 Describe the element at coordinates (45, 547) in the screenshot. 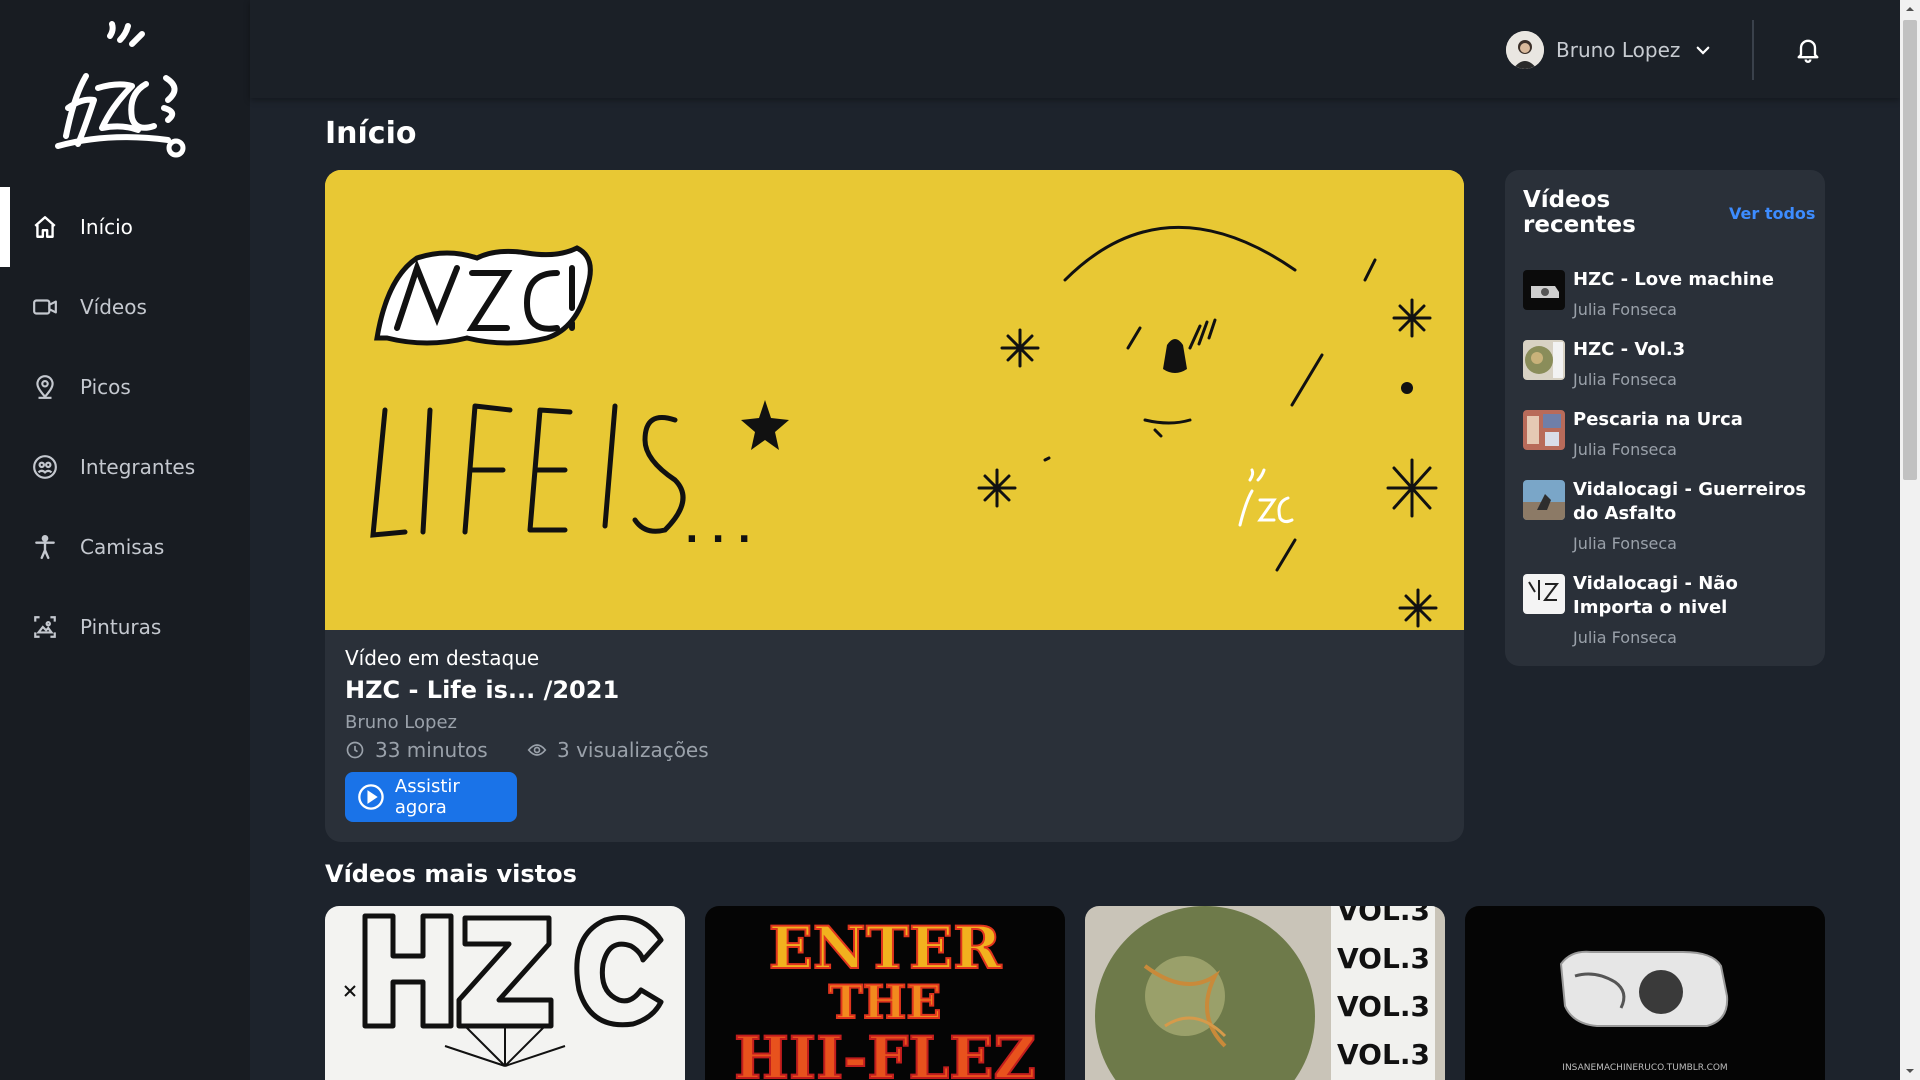

I see `person-icon` at that location.